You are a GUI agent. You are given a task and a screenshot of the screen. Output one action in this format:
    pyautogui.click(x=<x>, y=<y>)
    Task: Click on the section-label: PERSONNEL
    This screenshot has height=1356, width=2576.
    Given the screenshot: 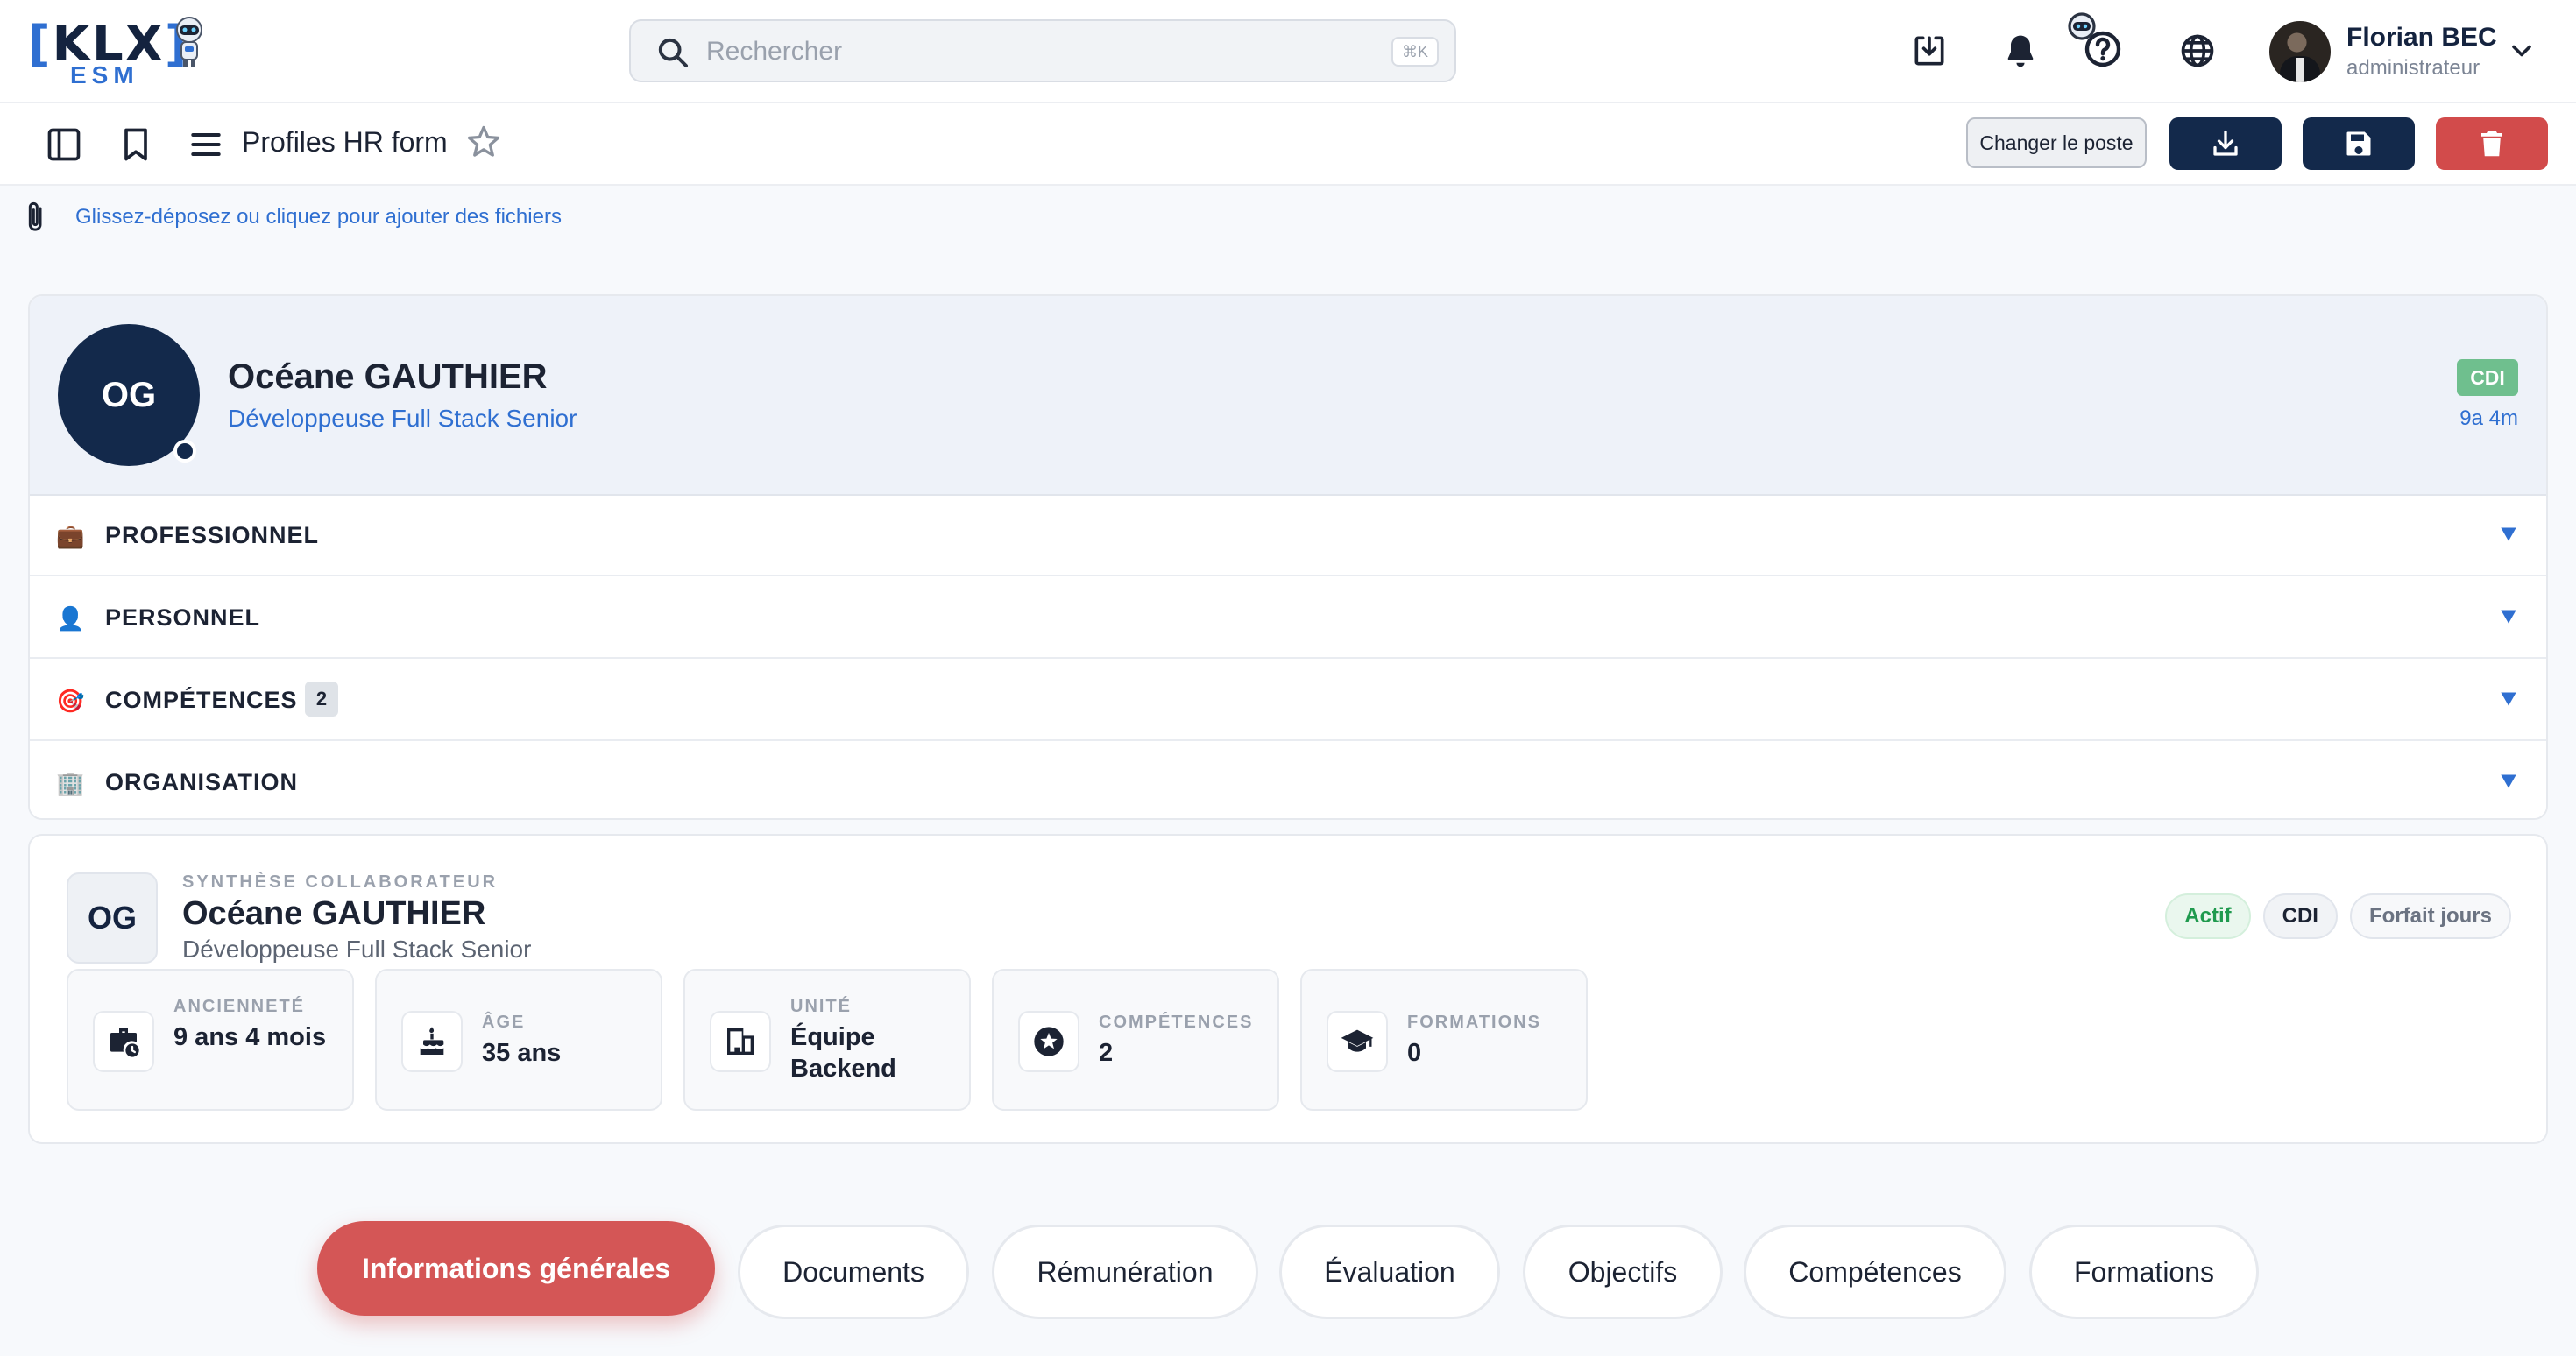 What is the action you would take?
    pyautogui.click(x=183, y=617)
    